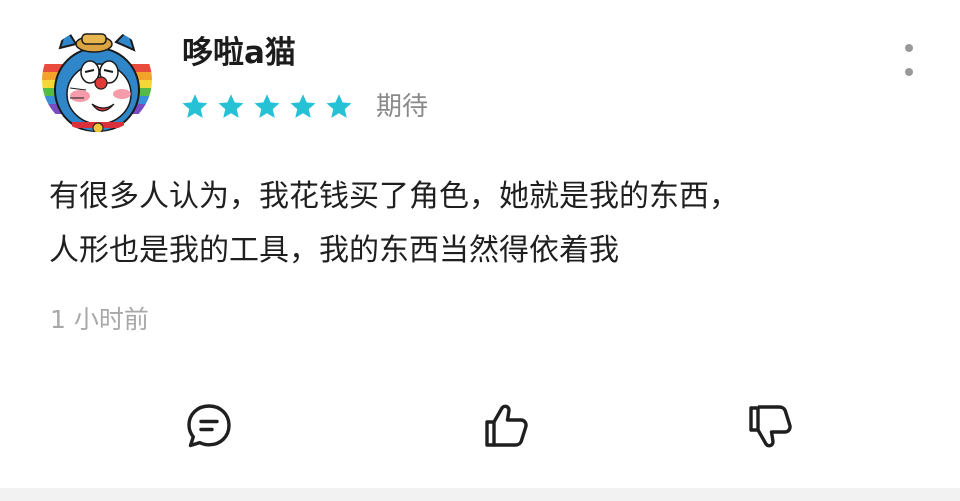 The height and width of the screenshot is (501, 960). I want to click on rating-label: 期待, so click(402, 107).